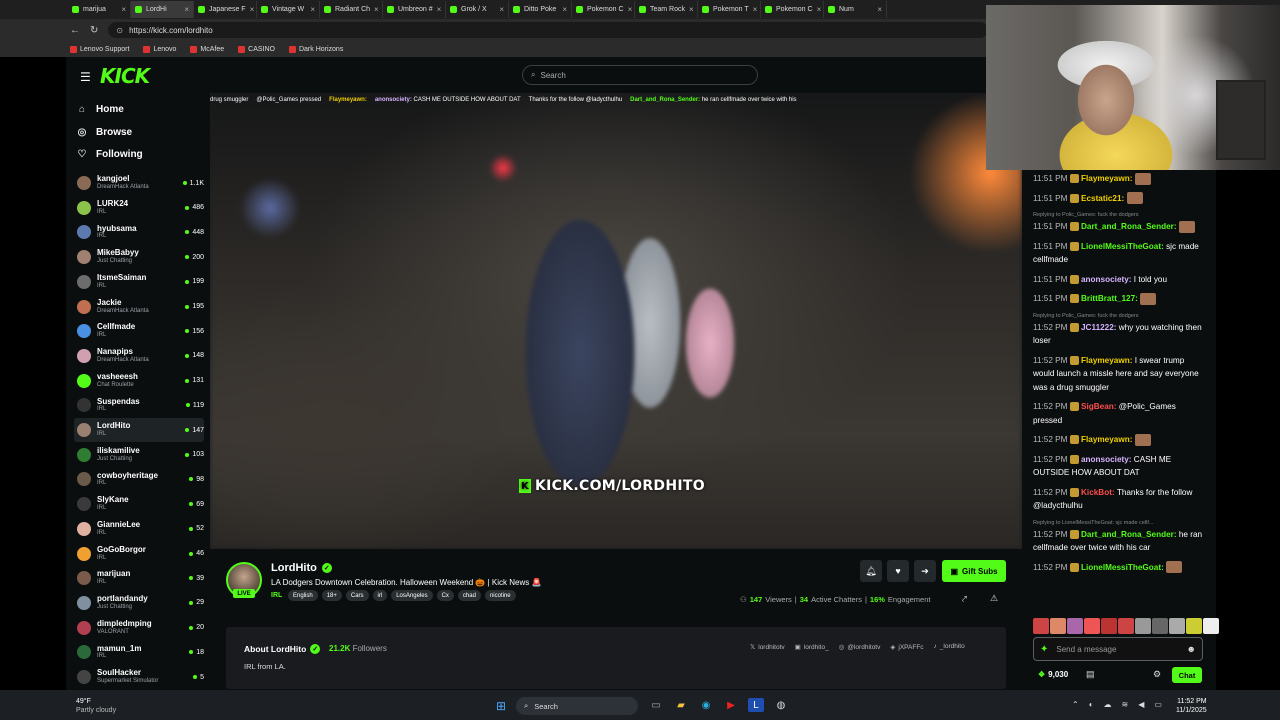 The image size is (1280, 720). What do you see at coordinates (756, 705) in the screenshot?
I see `lenovo-app-icon: L` at bounding box center [756, 705].